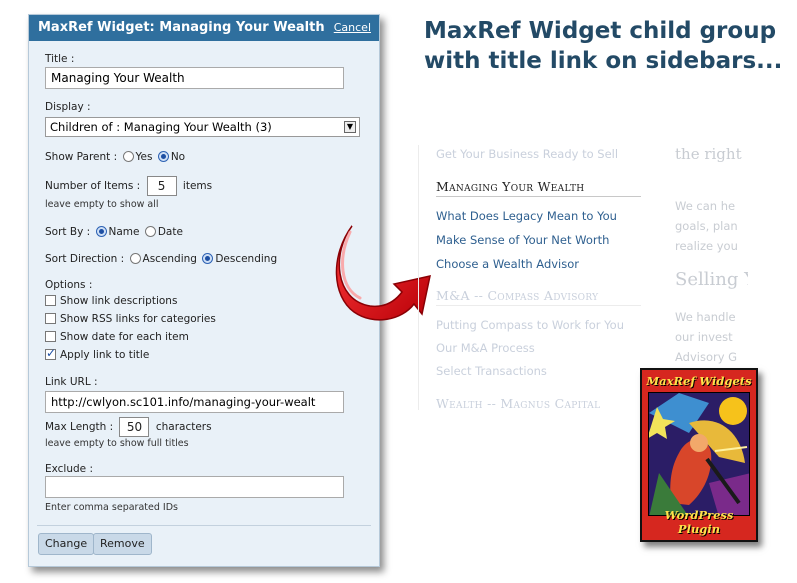 This screenshot has height=583, width=797. I want to click on num-items-input: 5, so click(161, 186).